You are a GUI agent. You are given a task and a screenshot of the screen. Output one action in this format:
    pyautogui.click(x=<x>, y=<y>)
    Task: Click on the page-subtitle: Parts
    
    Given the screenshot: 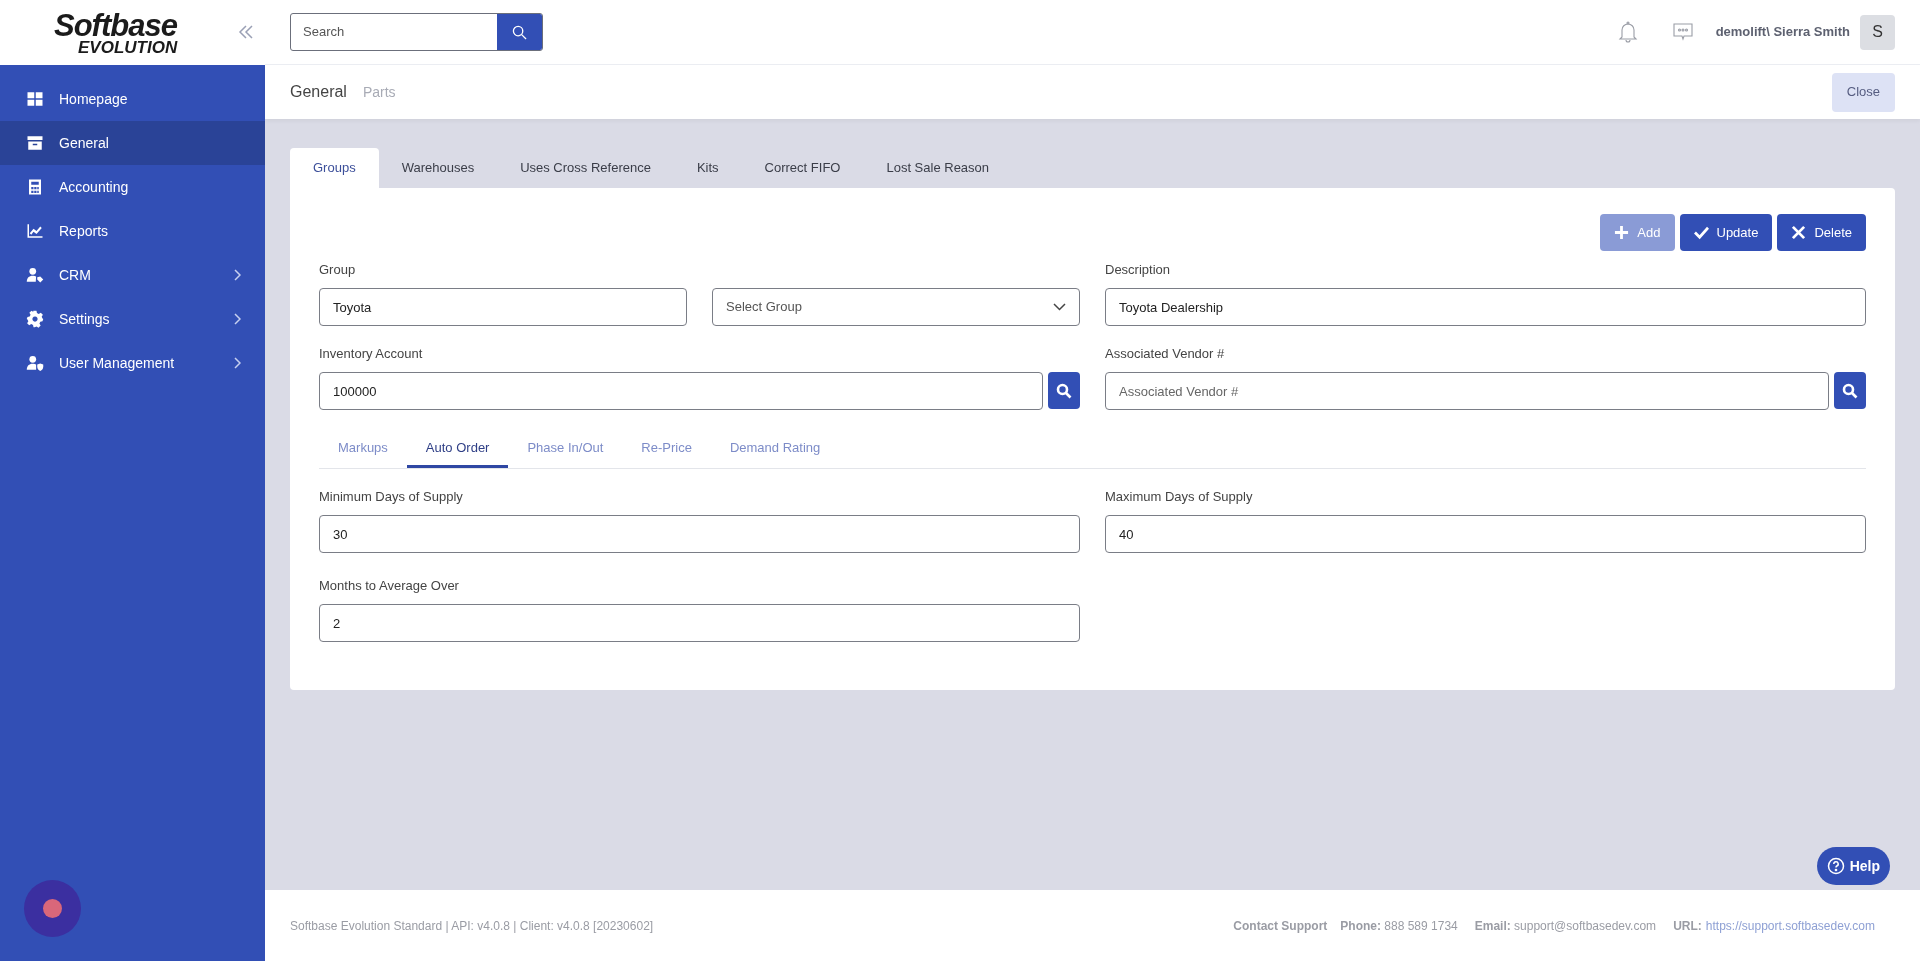 What is the action you would take?
    pyautogui.click(x=379, y=92)
    